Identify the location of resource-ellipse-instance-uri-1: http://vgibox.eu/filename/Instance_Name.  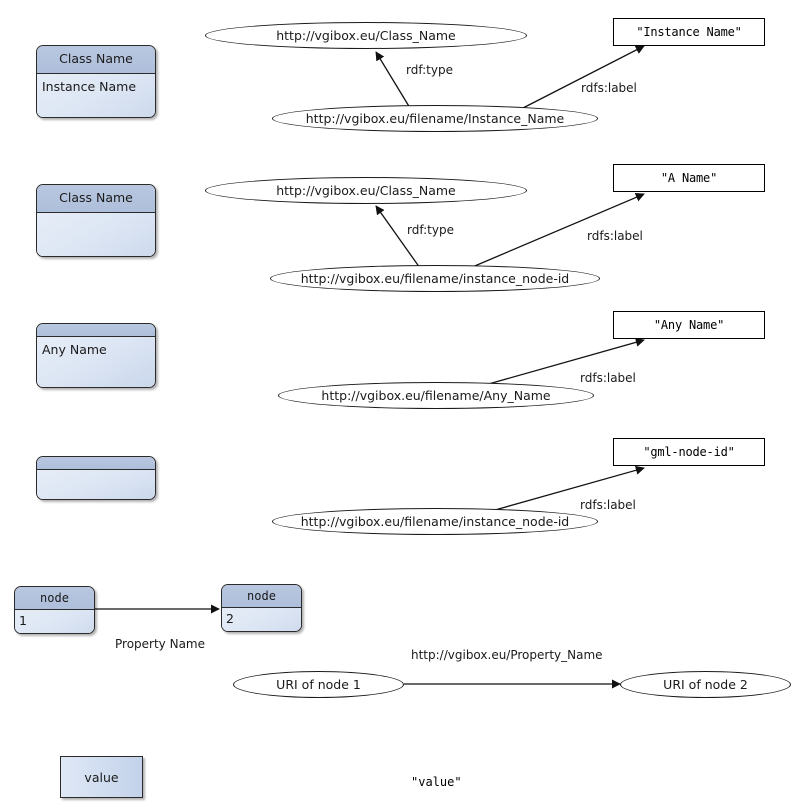
(435, 118).